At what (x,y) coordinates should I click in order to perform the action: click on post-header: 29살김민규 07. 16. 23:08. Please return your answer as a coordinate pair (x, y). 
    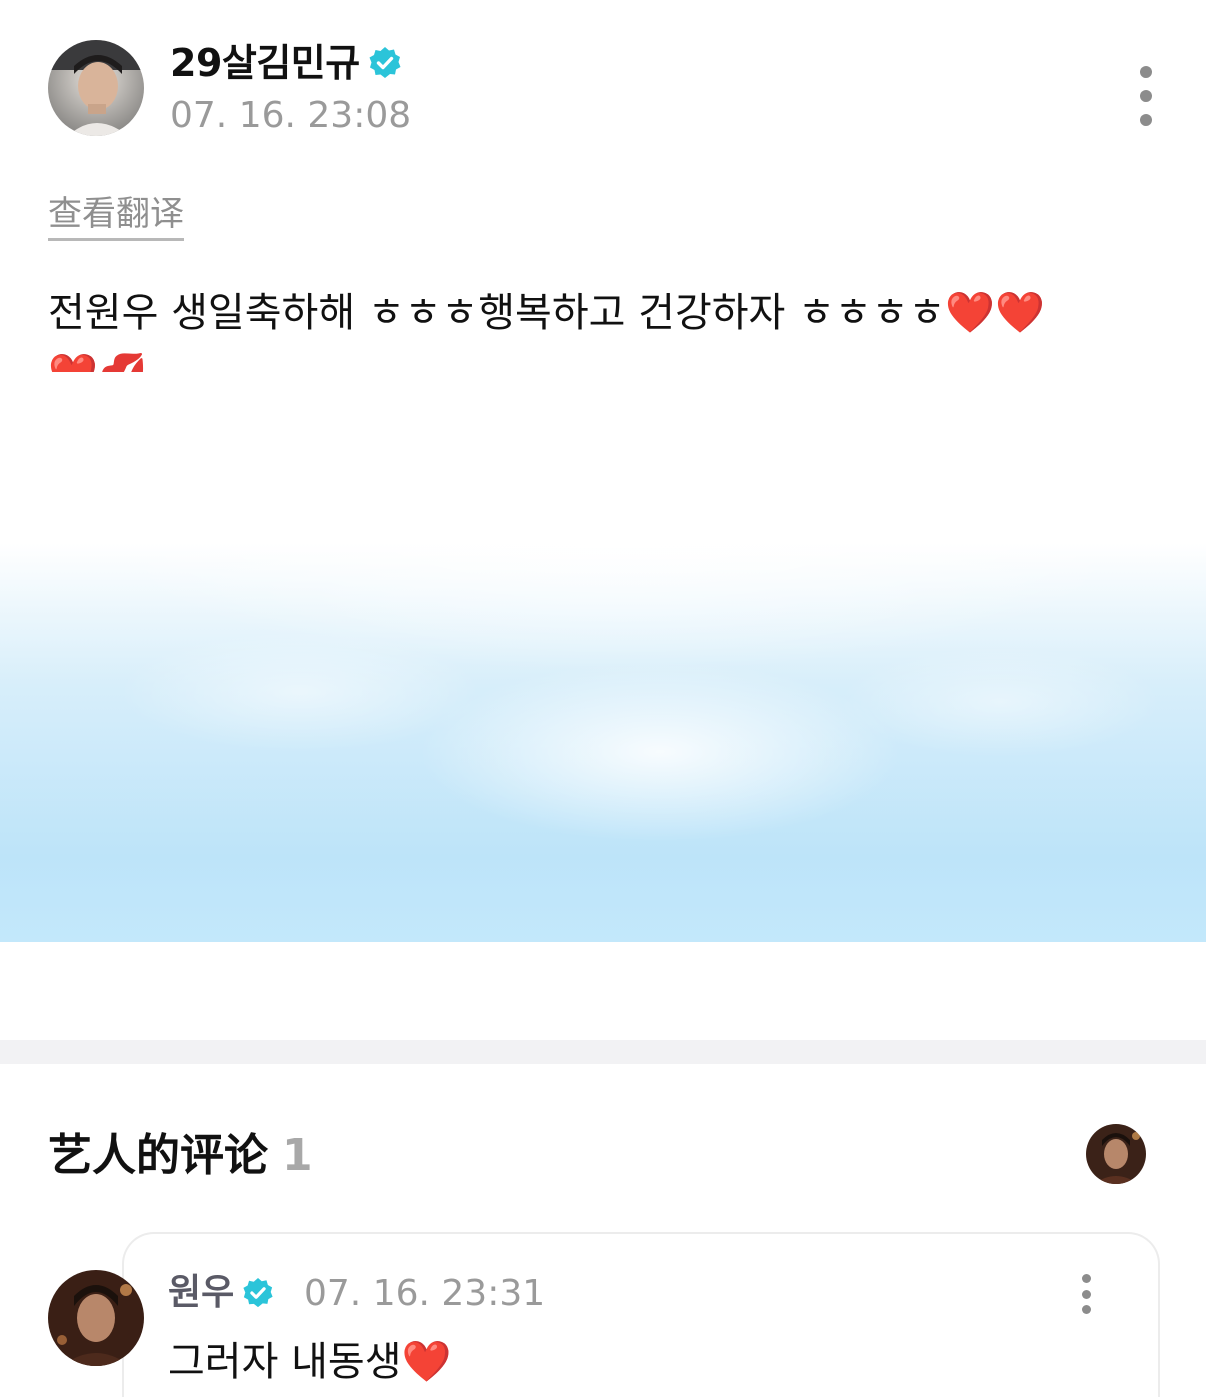
    Looking at the image, I should click on (603, 90).